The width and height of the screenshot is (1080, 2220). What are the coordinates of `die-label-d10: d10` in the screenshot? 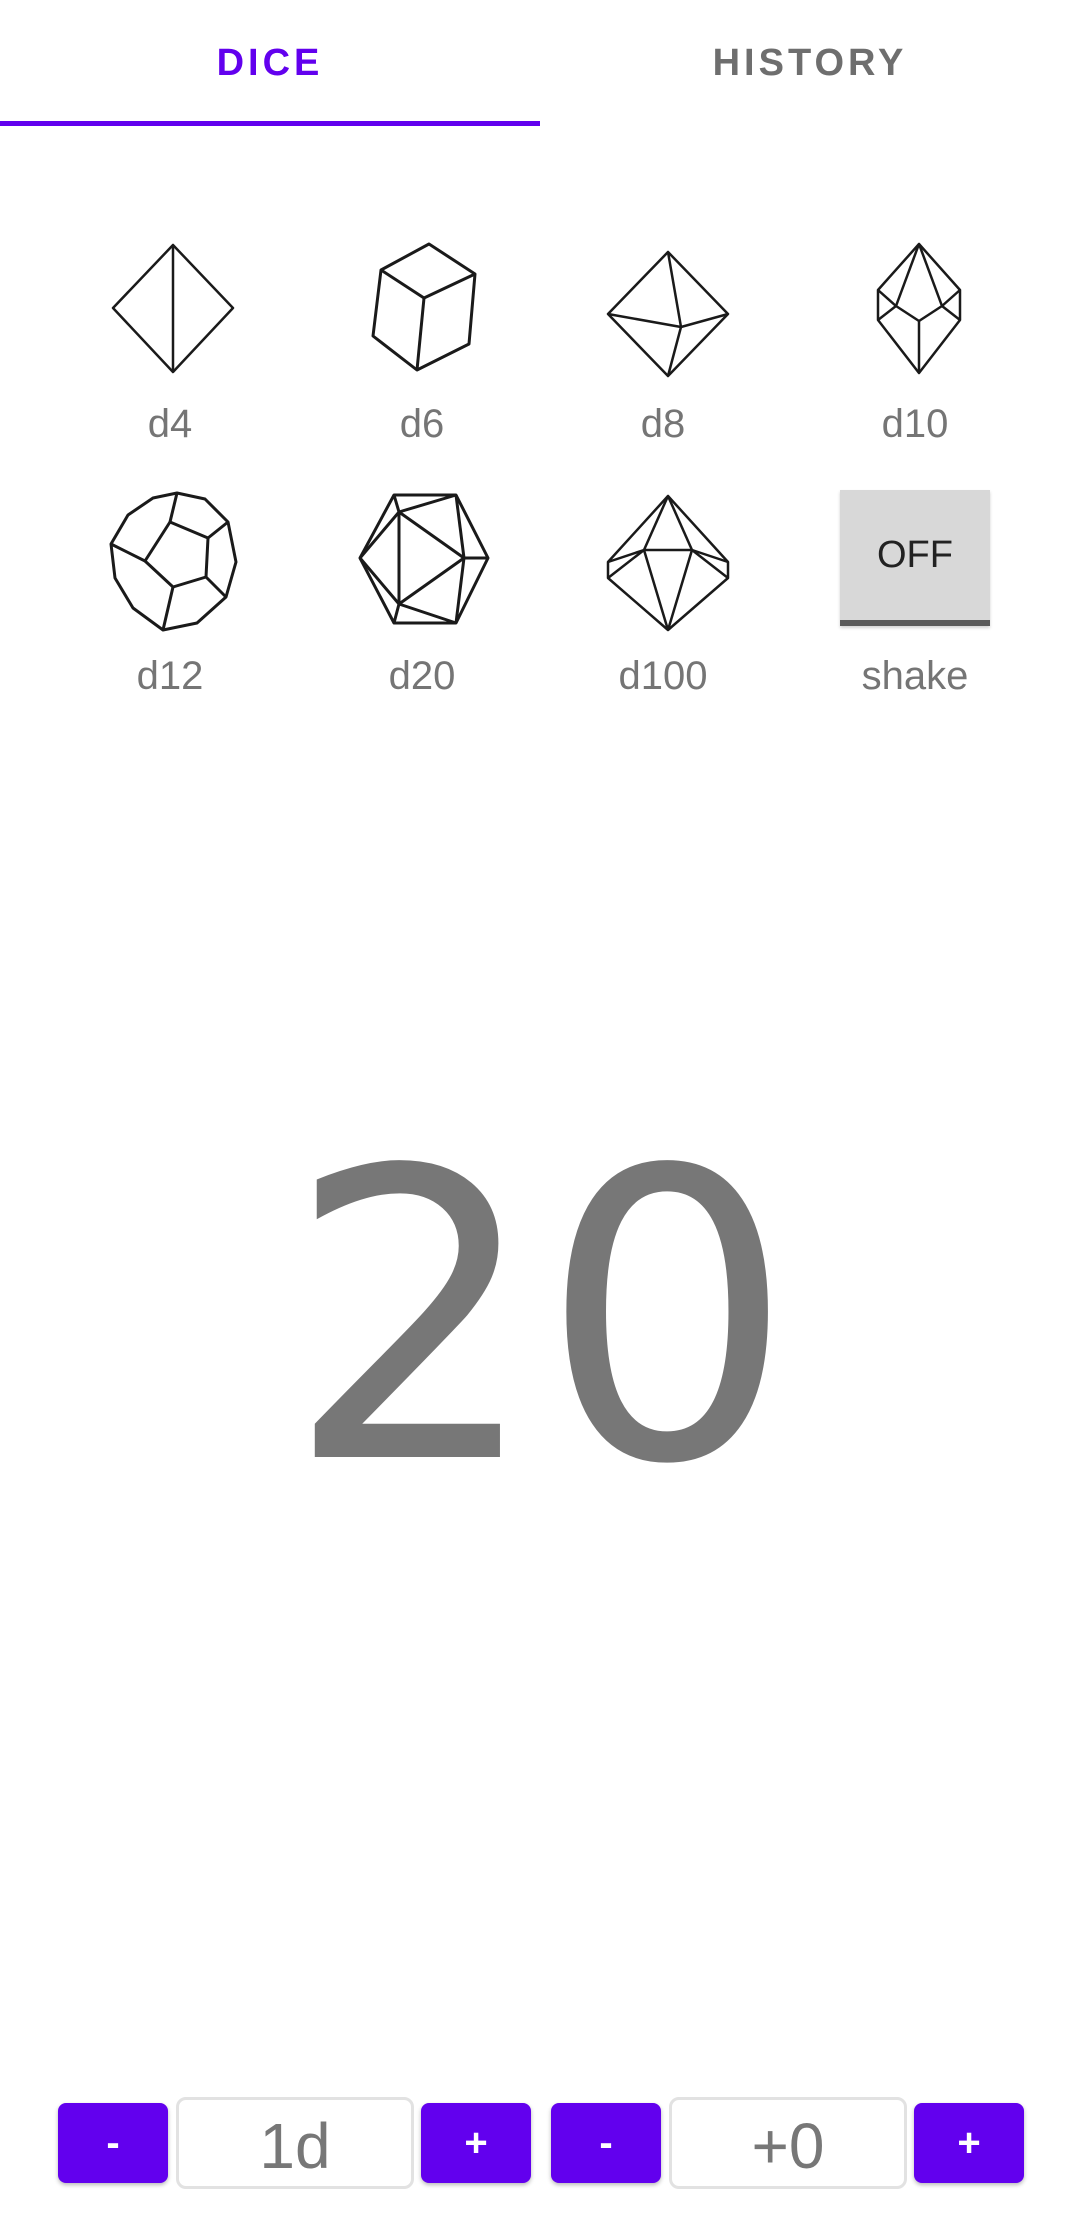 It's located at (915, 424).